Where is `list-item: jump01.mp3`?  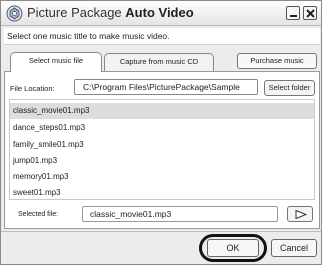 list-item: jump01.mp3 is located at coordinates (162, 161).